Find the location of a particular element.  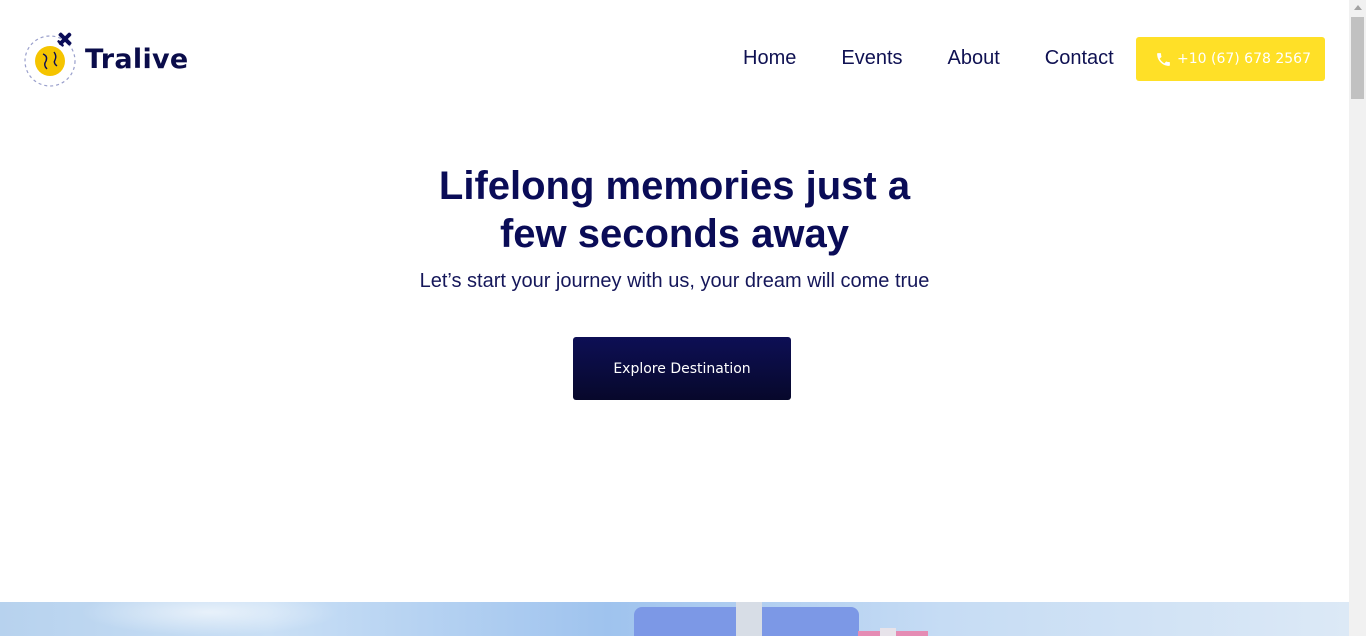

phone-icon is located at coordinates (1163, 59).